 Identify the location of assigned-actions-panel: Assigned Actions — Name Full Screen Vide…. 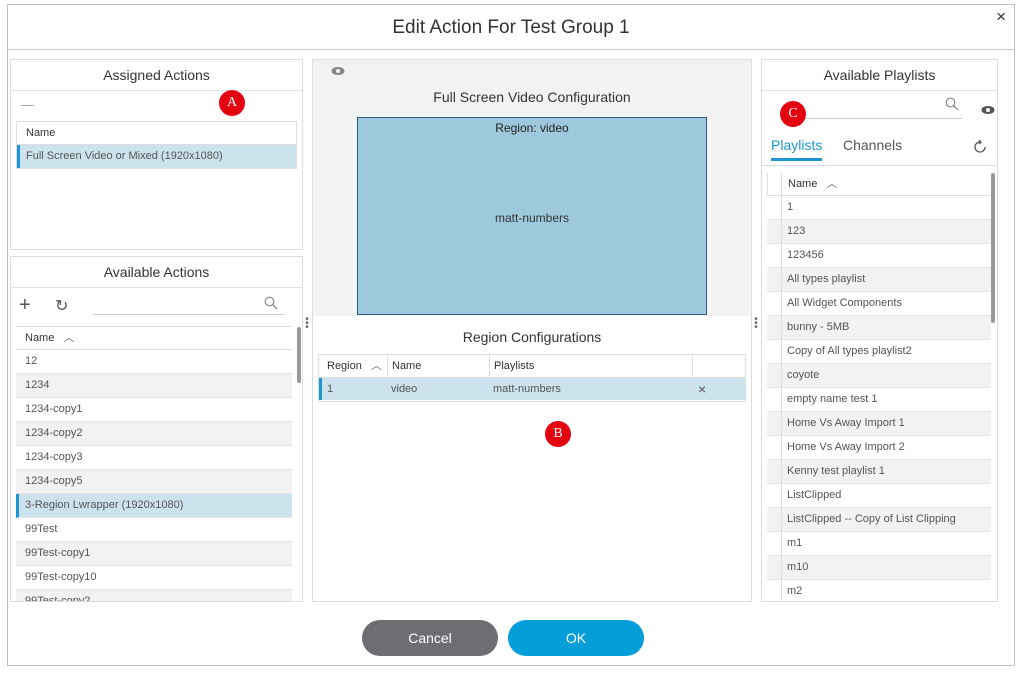
(156, 154).